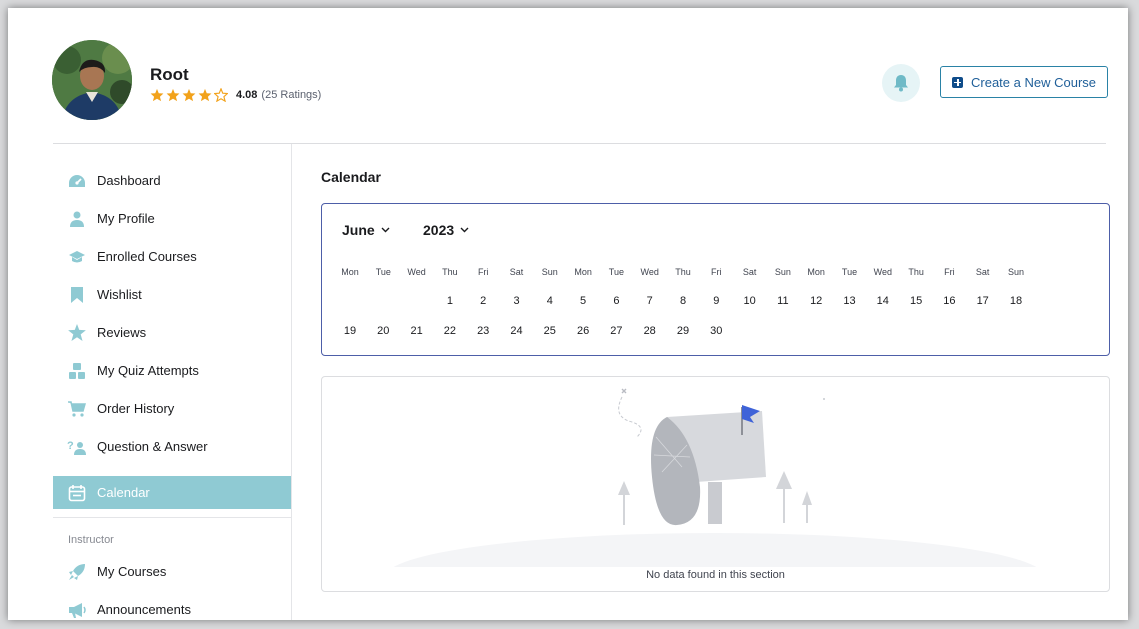  I want to click on calendar-day: 19, so click(350, 331).